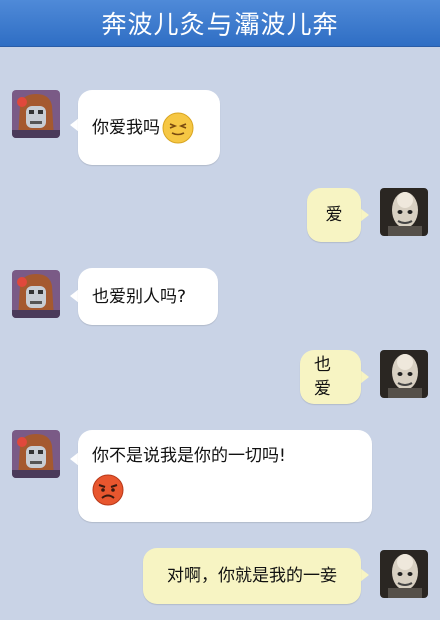 The image size is (440, 620). What do you see at coordinates (126, 127) in the screenshot?
I see `message-text: 你爱我吗` at bounding box center [126, 127].